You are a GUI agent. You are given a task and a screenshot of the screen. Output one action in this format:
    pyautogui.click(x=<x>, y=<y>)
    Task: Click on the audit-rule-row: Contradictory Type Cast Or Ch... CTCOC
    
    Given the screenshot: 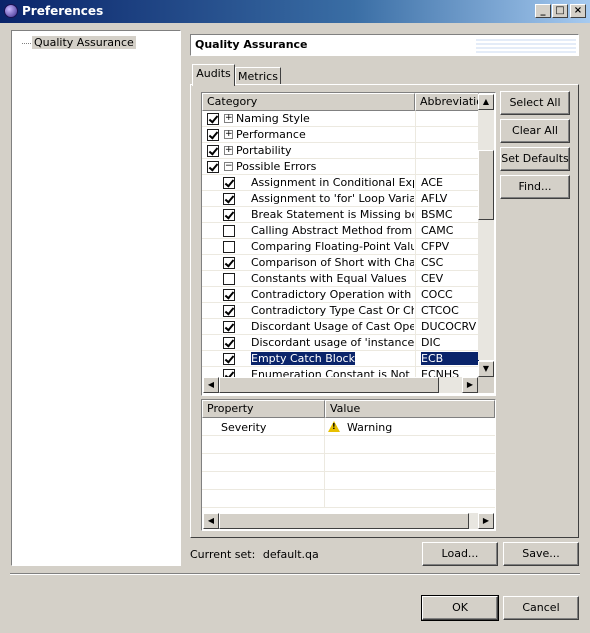 What is the action you would take?
    pyautogui.click(x=340, y=311)
    